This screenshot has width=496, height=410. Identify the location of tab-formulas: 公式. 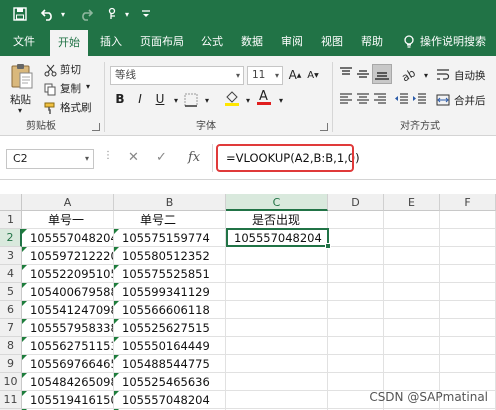
(212, 42).